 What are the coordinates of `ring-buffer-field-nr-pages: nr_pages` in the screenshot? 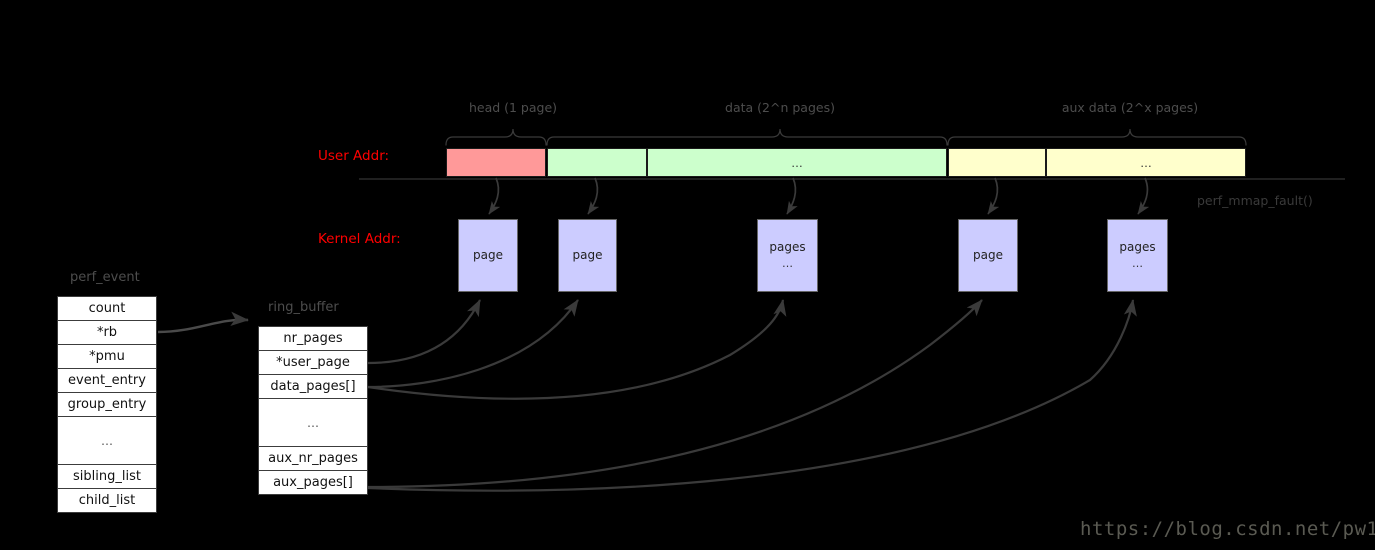 It's located at (313, 338).